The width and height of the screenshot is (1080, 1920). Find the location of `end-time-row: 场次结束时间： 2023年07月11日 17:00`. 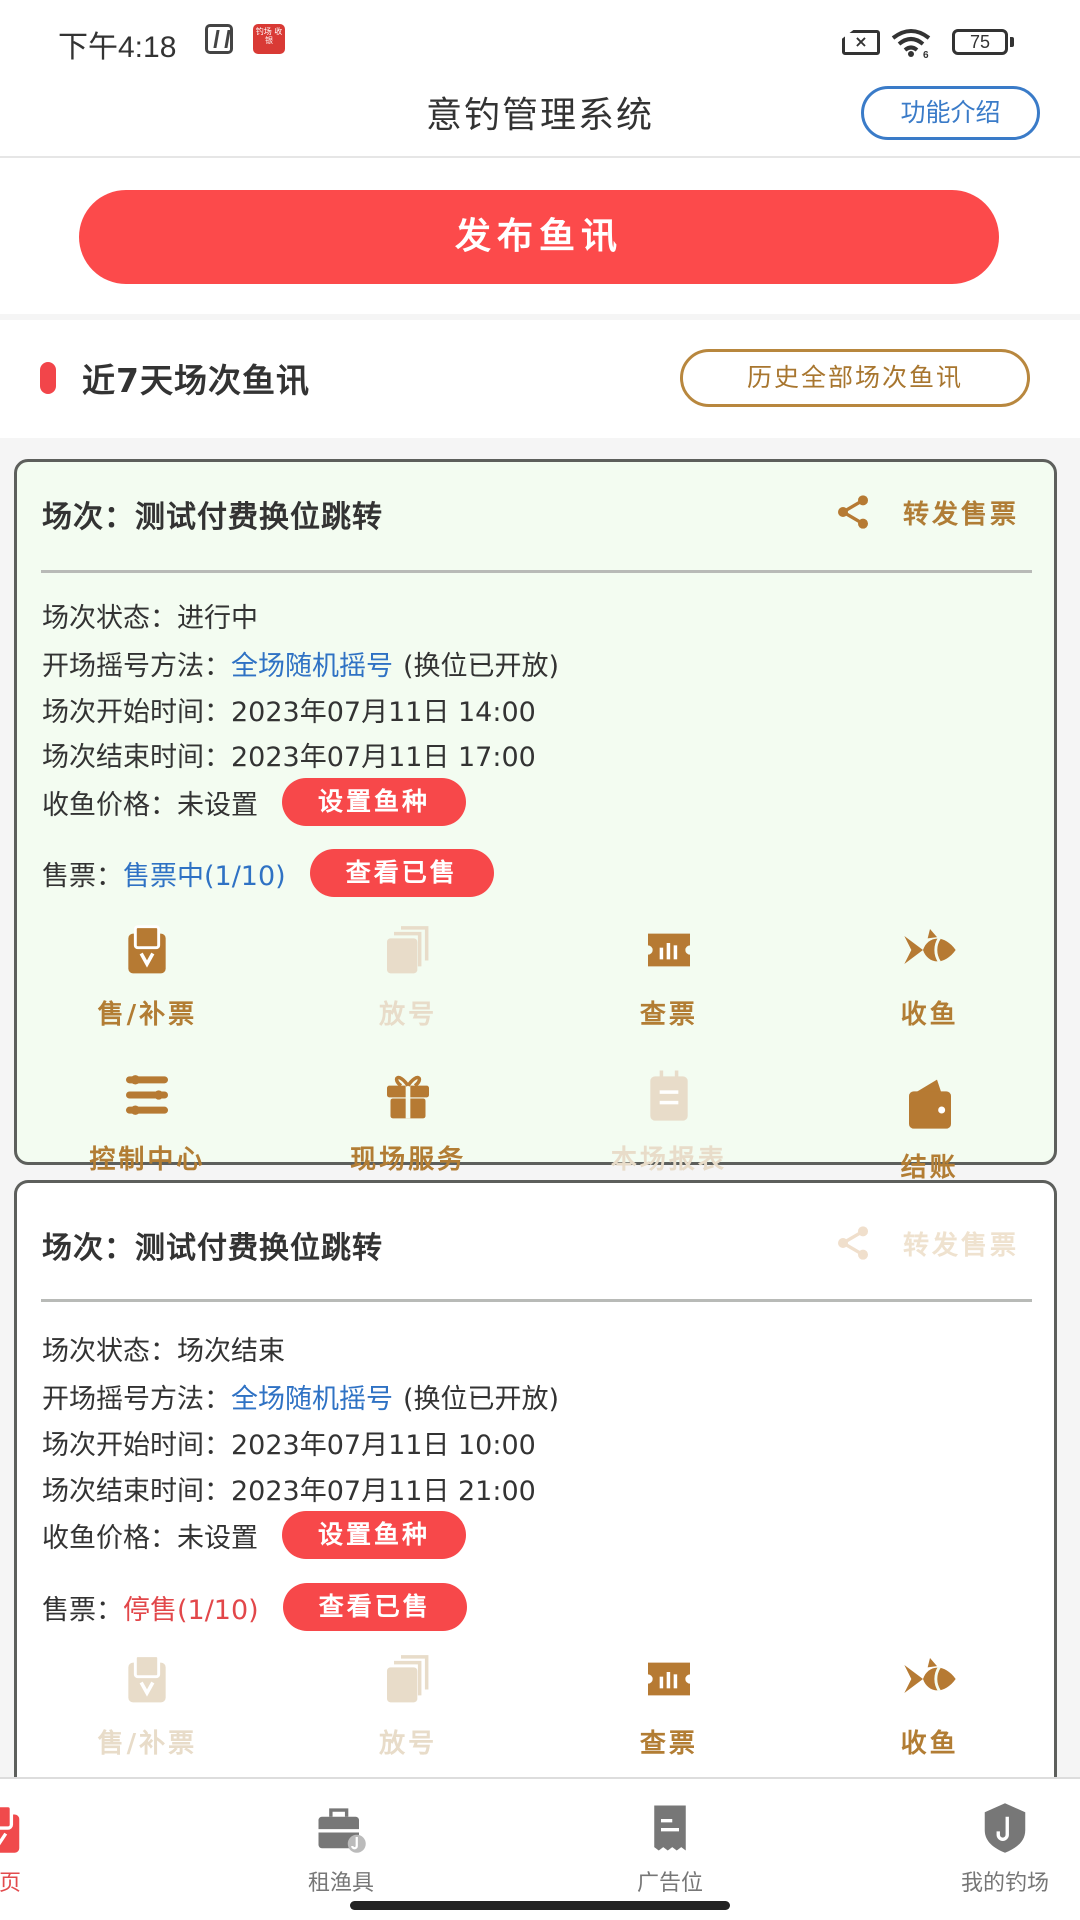

end-time-row: 场次结束时间： 2023年07月11日 17:00 is located at coordinates (289, 754).